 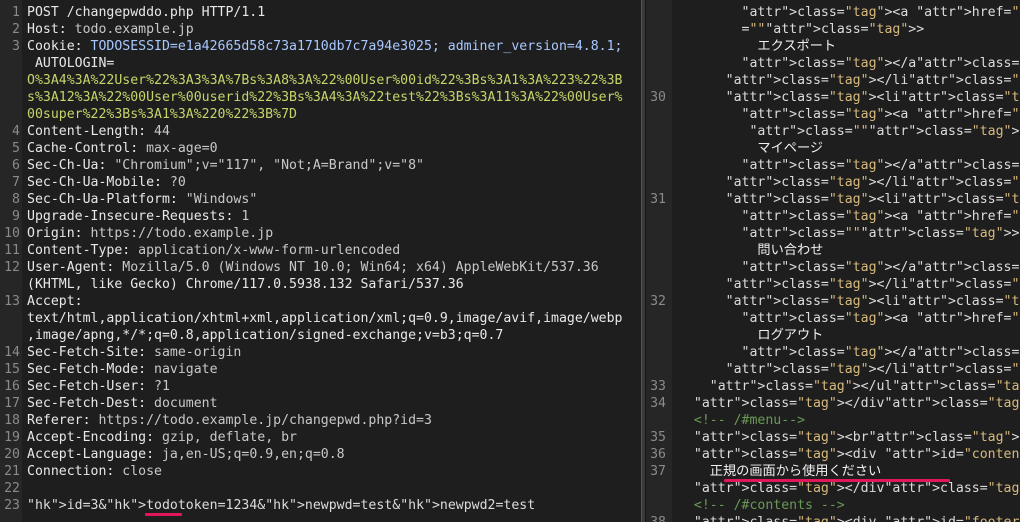 What do you see at coordinates (162, 437) in the screenshot?
I see `request-line-text: Accept-Encoding: gzip, deflate, br` at bounding box center [162, 437].